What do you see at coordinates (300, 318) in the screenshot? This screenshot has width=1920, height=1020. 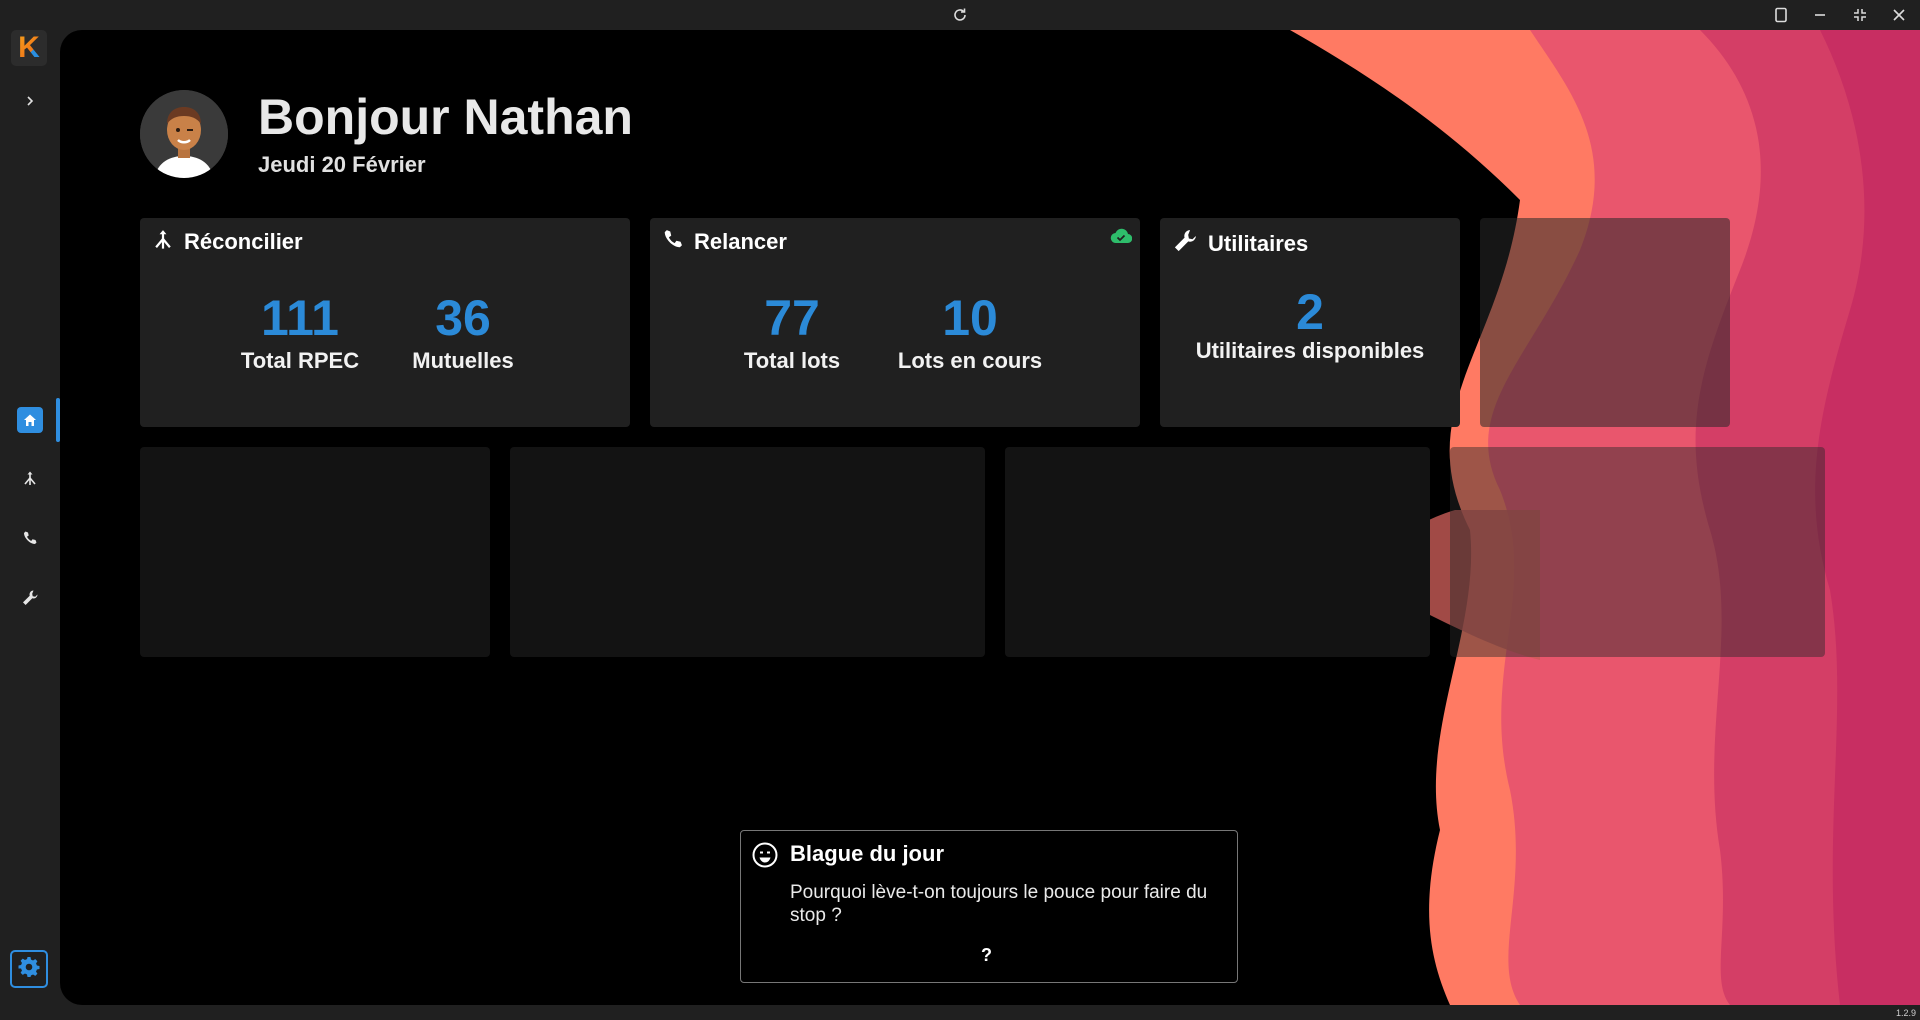 I see `stat-value: 111` at bounding box center [300, 318].